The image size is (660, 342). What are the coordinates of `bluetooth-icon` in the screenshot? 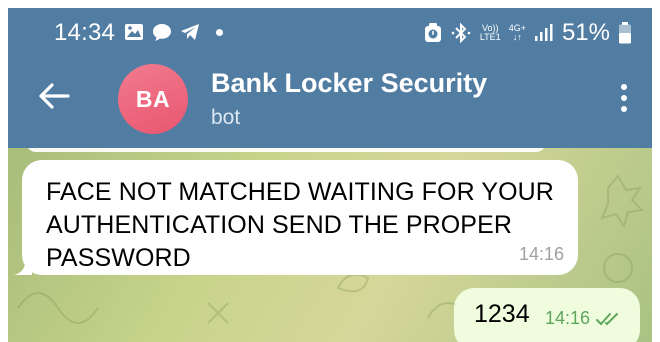 It's located at (461, 33).